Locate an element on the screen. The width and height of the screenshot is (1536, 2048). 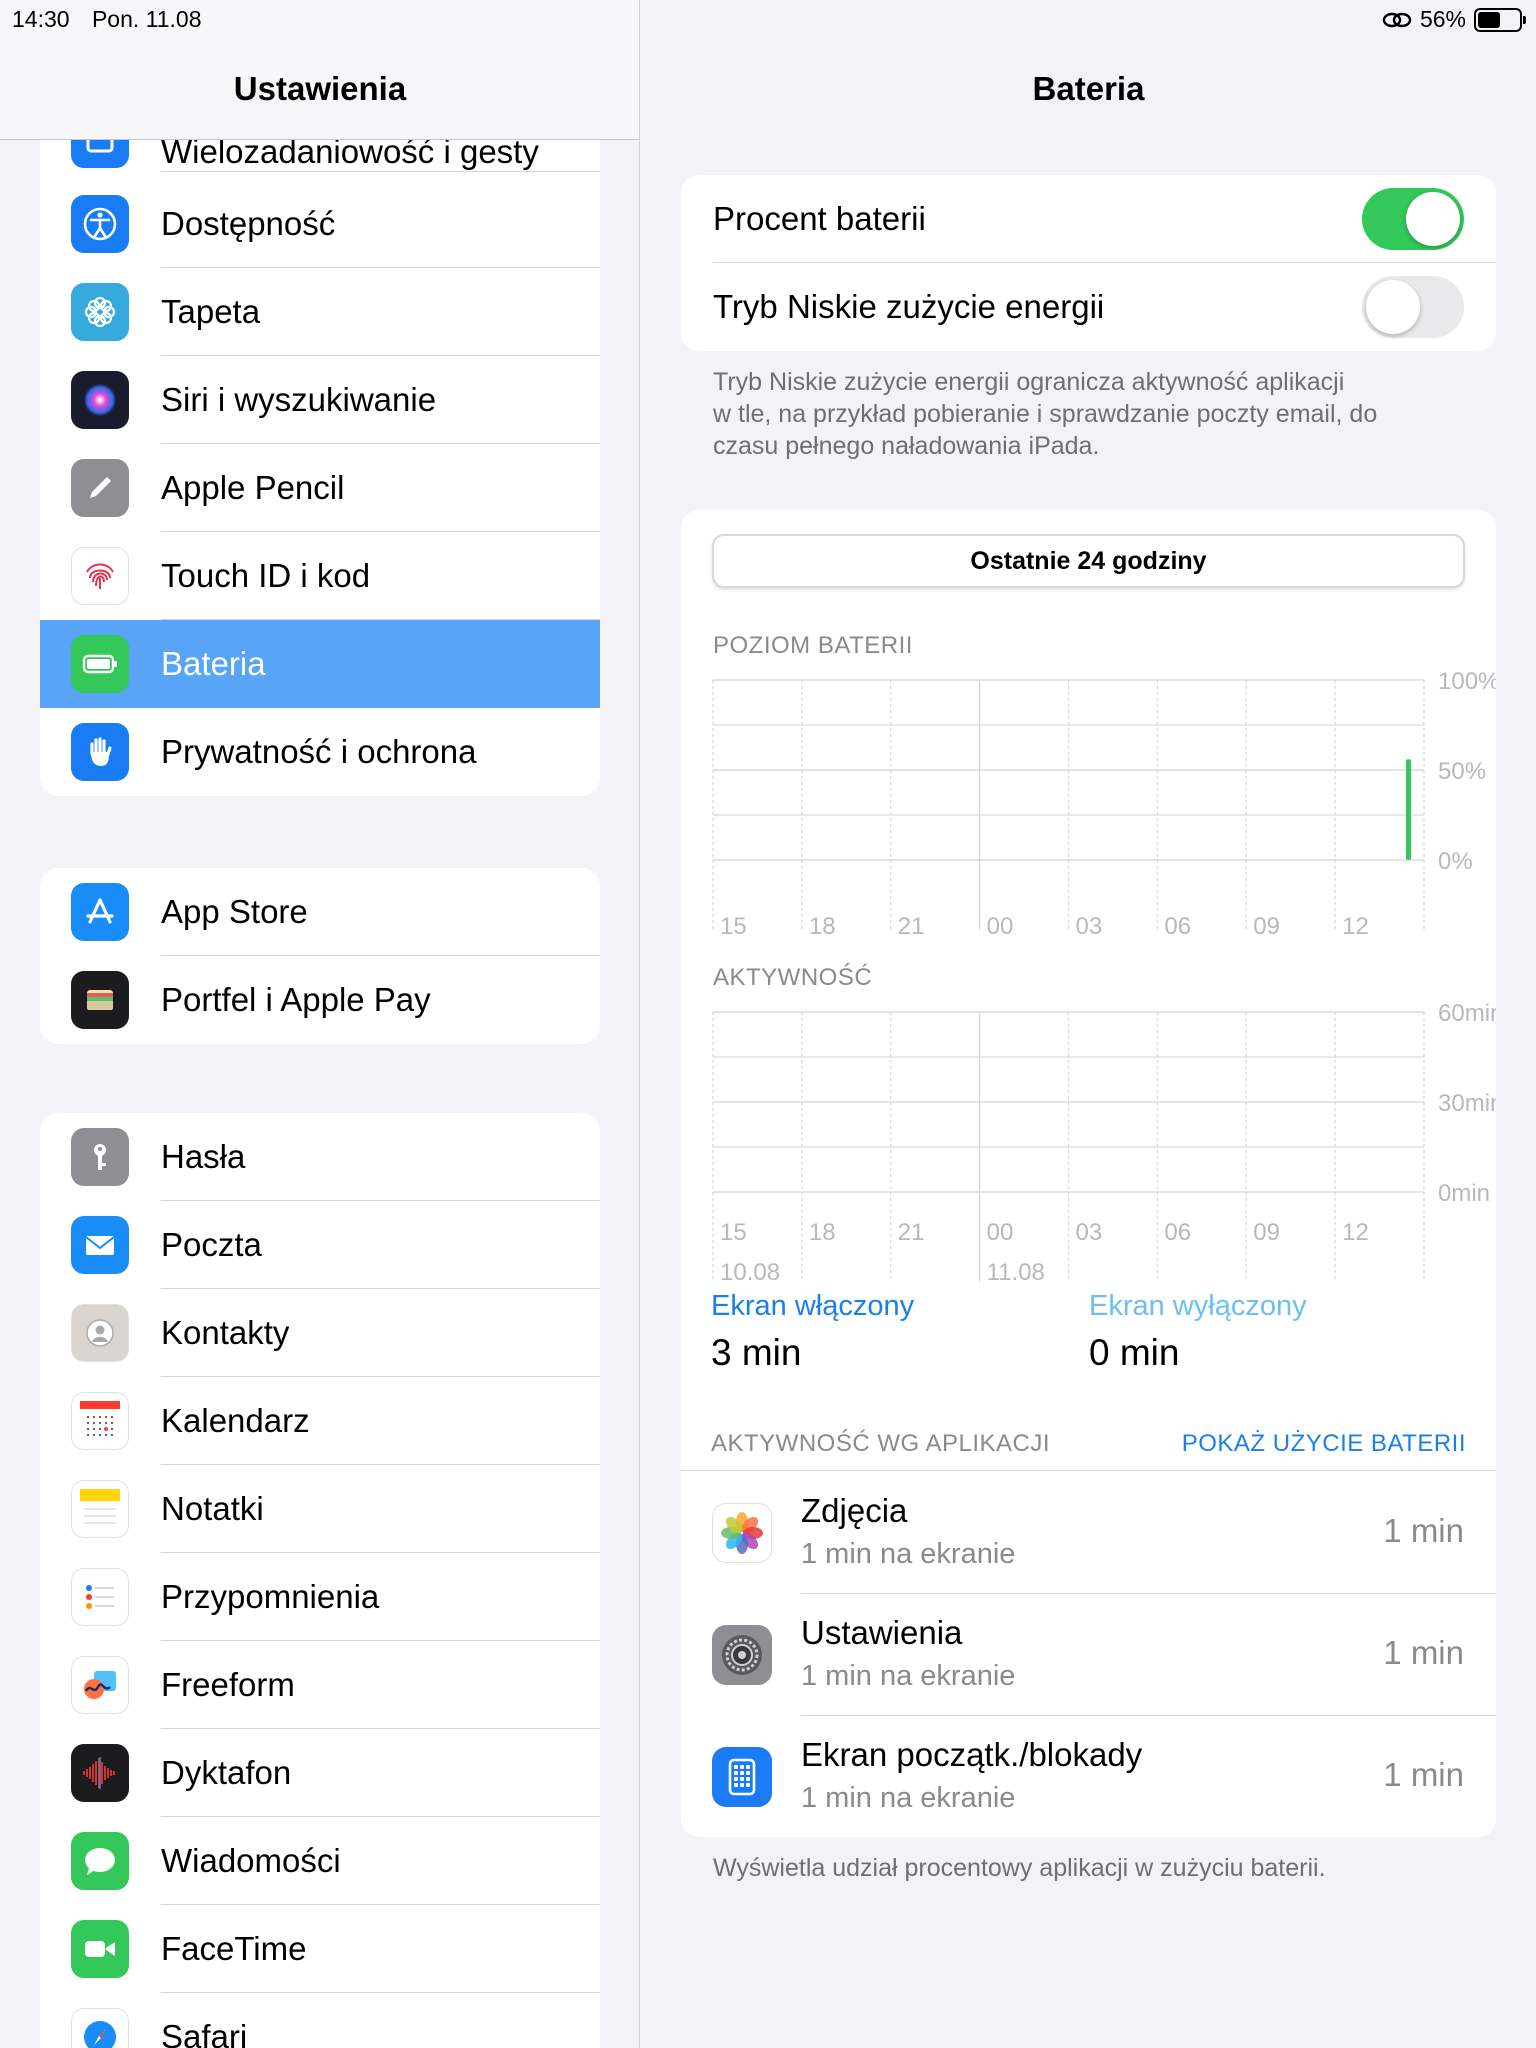
wallpaper-flower-icon is located at coordinates (100, 312).